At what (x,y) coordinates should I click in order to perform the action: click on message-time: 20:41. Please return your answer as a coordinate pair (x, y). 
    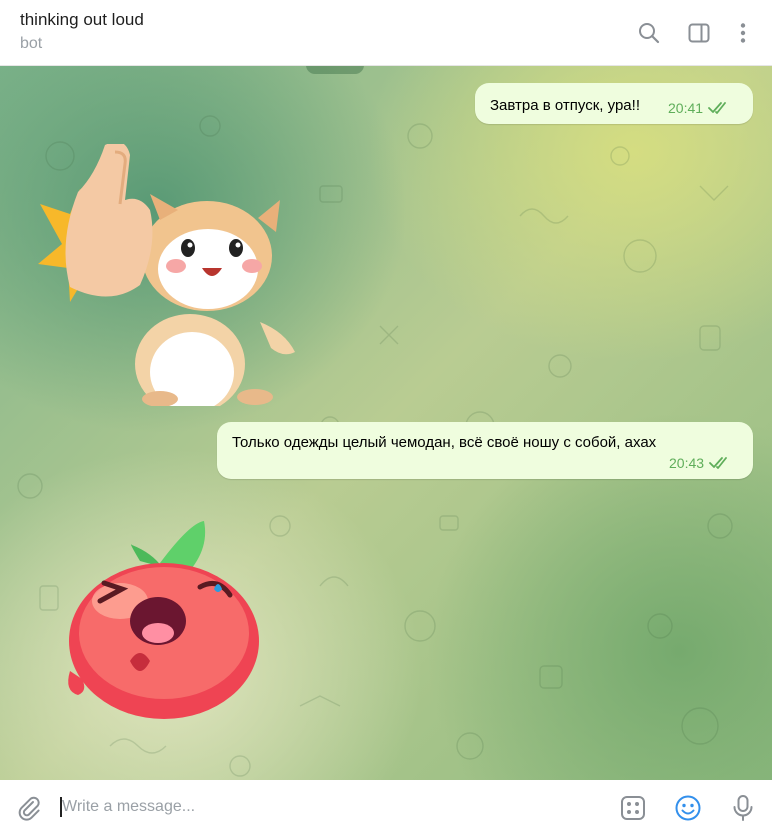
    Looking at the image, I should click on (686, 108).